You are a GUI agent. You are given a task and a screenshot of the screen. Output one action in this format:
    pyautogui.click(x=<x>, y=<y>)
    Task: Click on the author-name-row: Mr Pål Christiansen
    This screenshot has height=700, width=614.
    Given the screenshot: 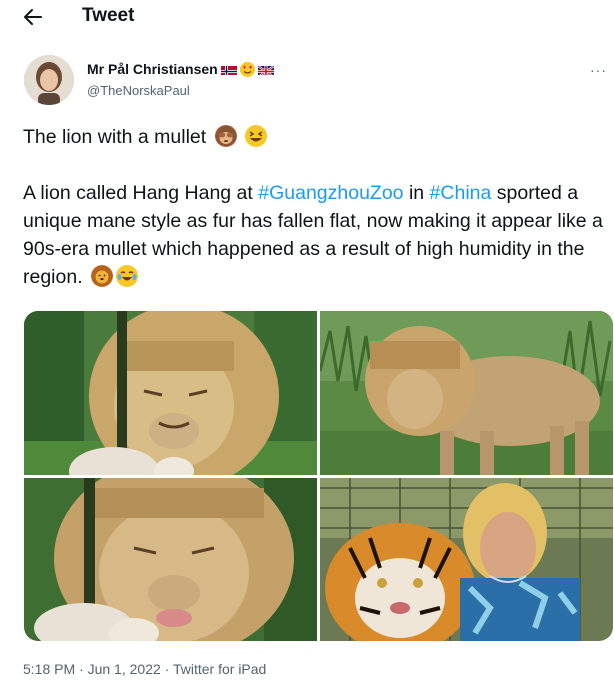 What is the action you would take?
    pyautogui.click(x=180, y=69)
    